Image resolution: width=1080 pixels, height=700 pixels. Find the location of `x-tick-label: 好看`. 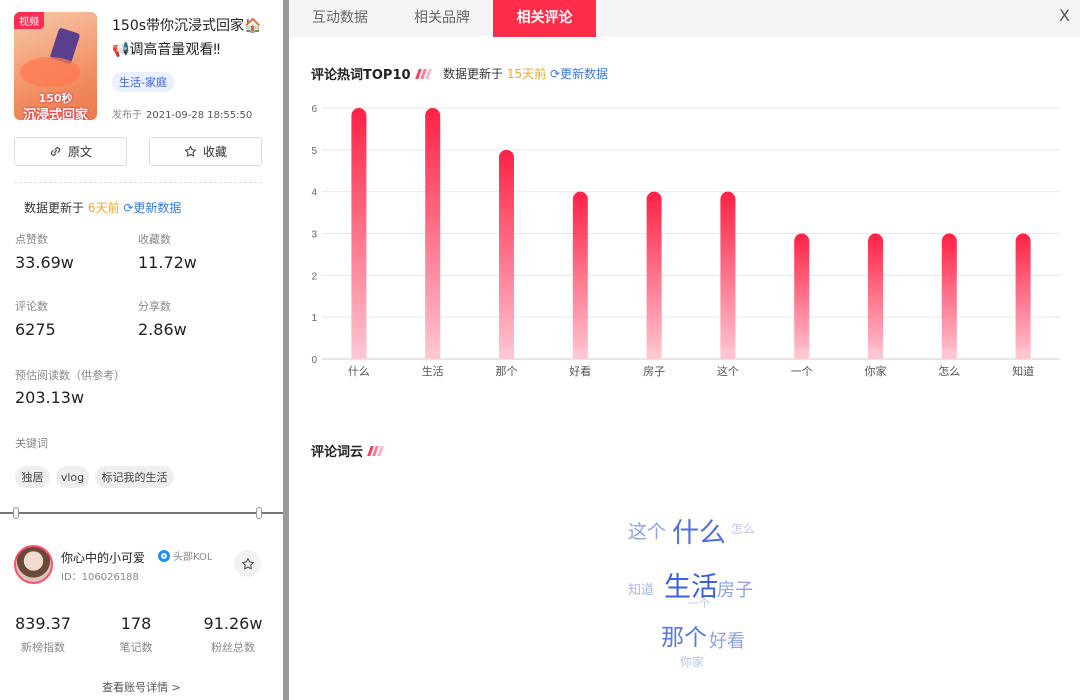

x-tick-label: 好看 is located at coordinates (580, 371).